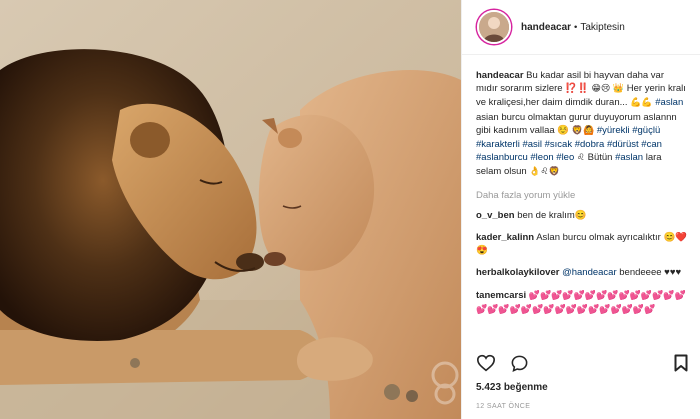 This screenshot has width=700, height=419. I want to click on emoji-flex: 💪💪, so click(641, 103).